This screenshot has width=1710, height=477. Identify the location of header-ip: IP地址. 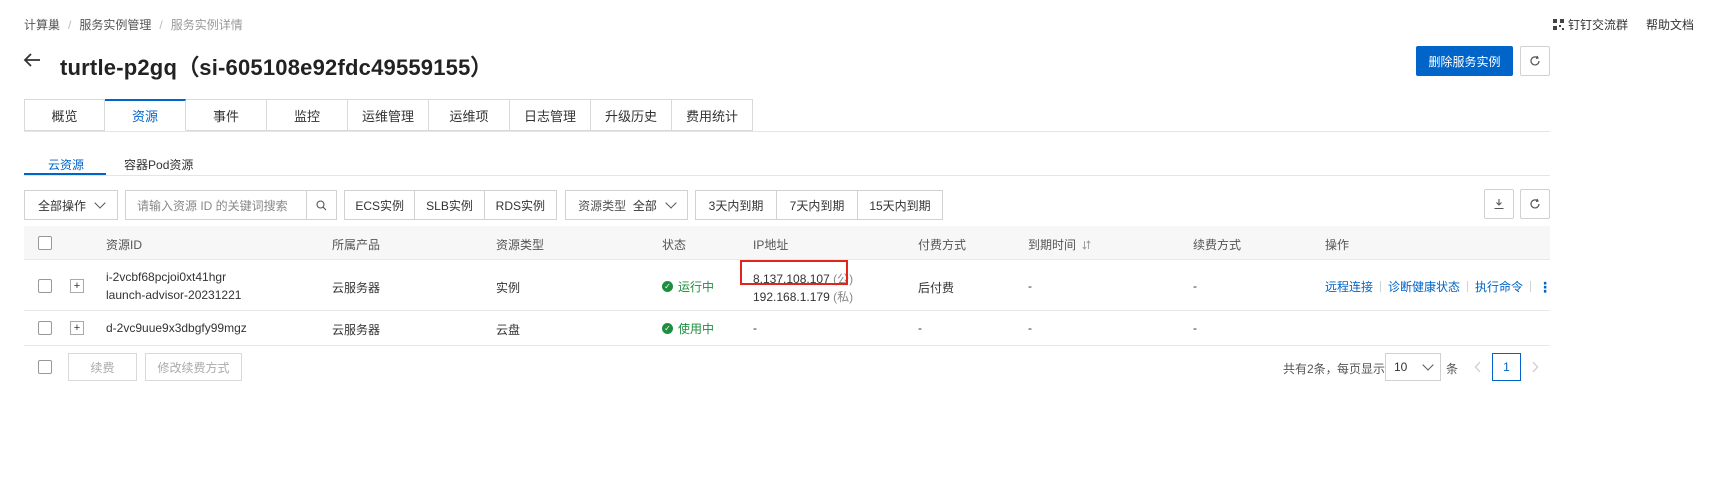
(771, 245).